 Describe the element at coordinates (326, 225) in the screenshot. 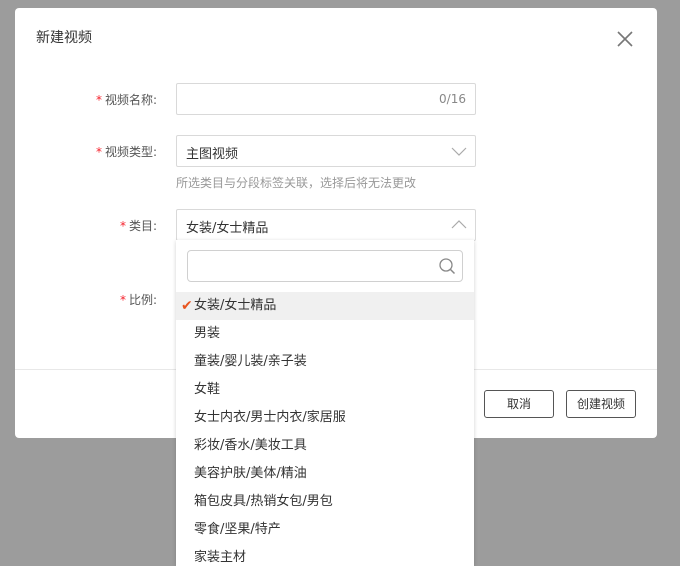

I see `category-select: 女装/女士精品` at that location.